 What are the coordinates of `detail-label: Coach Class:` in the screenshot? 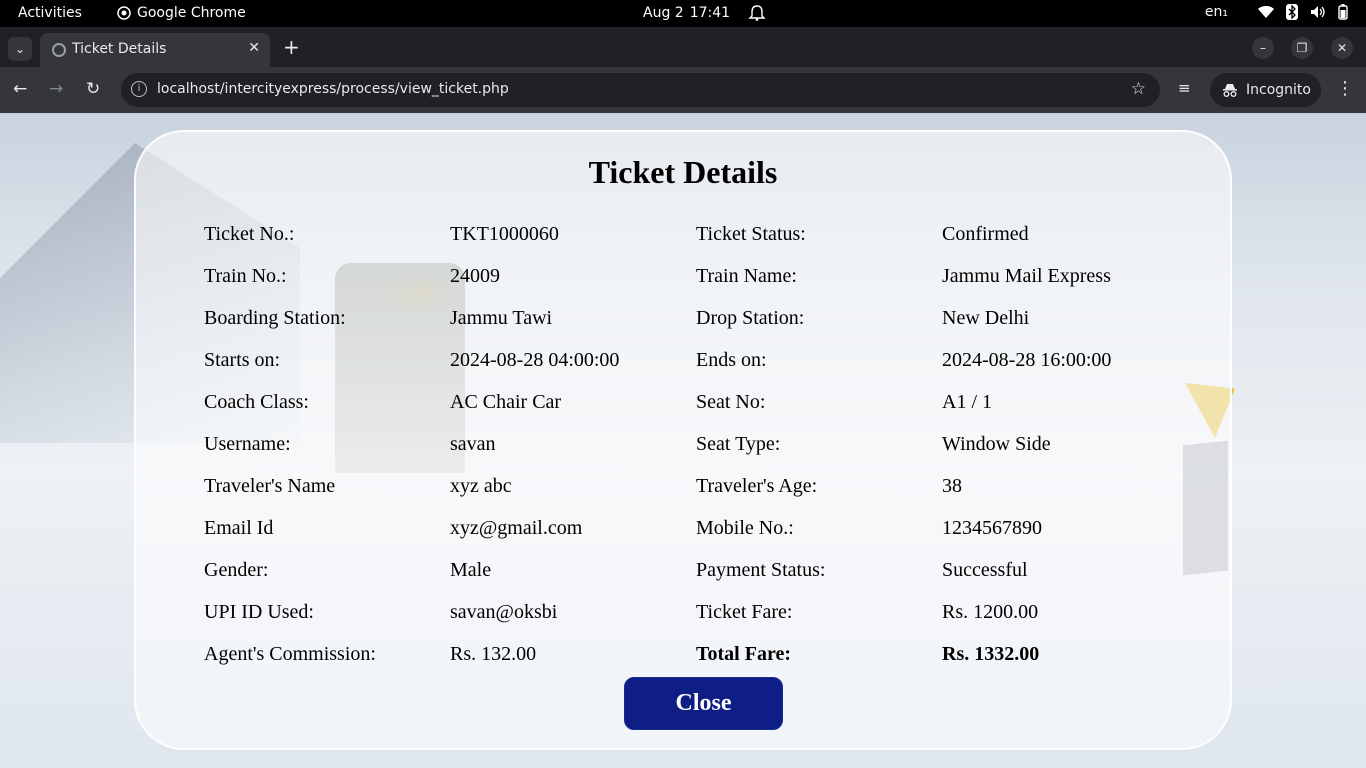 It's located at (256, 402).